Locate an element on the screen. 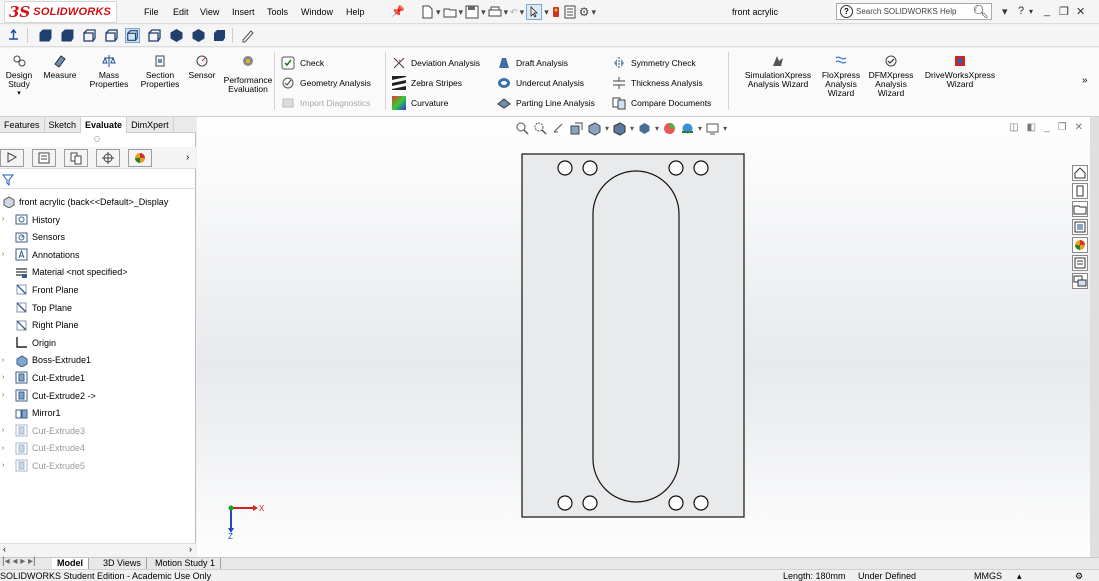 This screenshot has height=581, width=1099. thickness-analysis-button: Thickness Analysis is located at coordinates (657, 83).